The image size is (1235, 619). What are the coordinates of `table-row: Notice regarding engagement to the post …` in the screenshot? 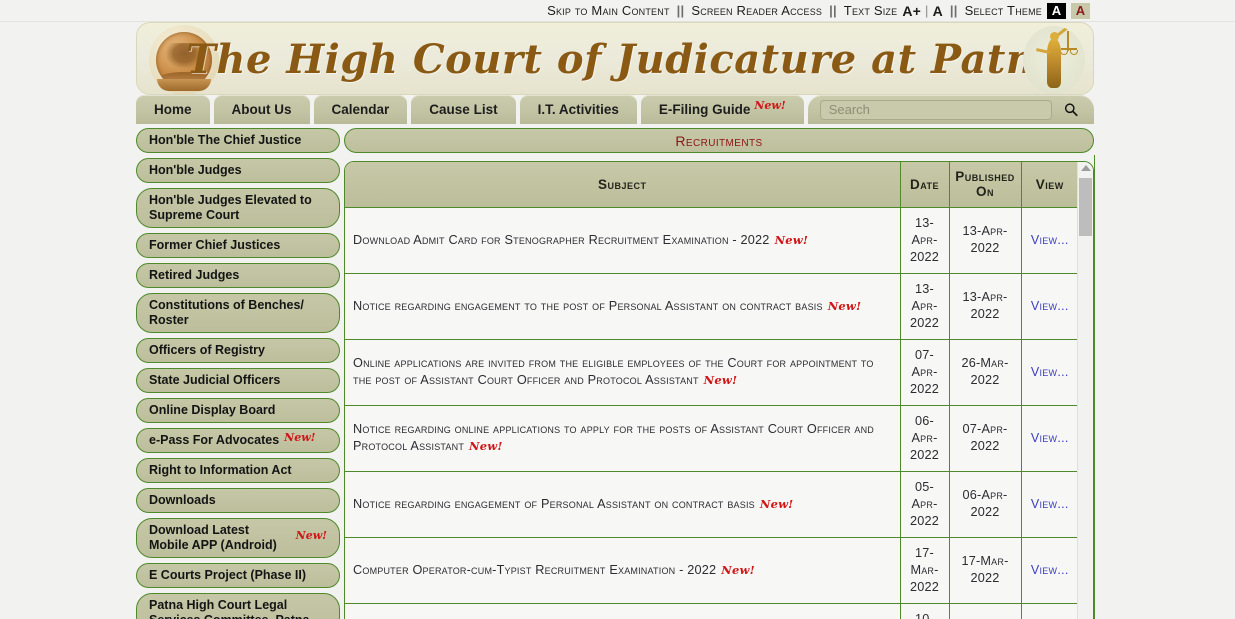 It's located at (711, 306).